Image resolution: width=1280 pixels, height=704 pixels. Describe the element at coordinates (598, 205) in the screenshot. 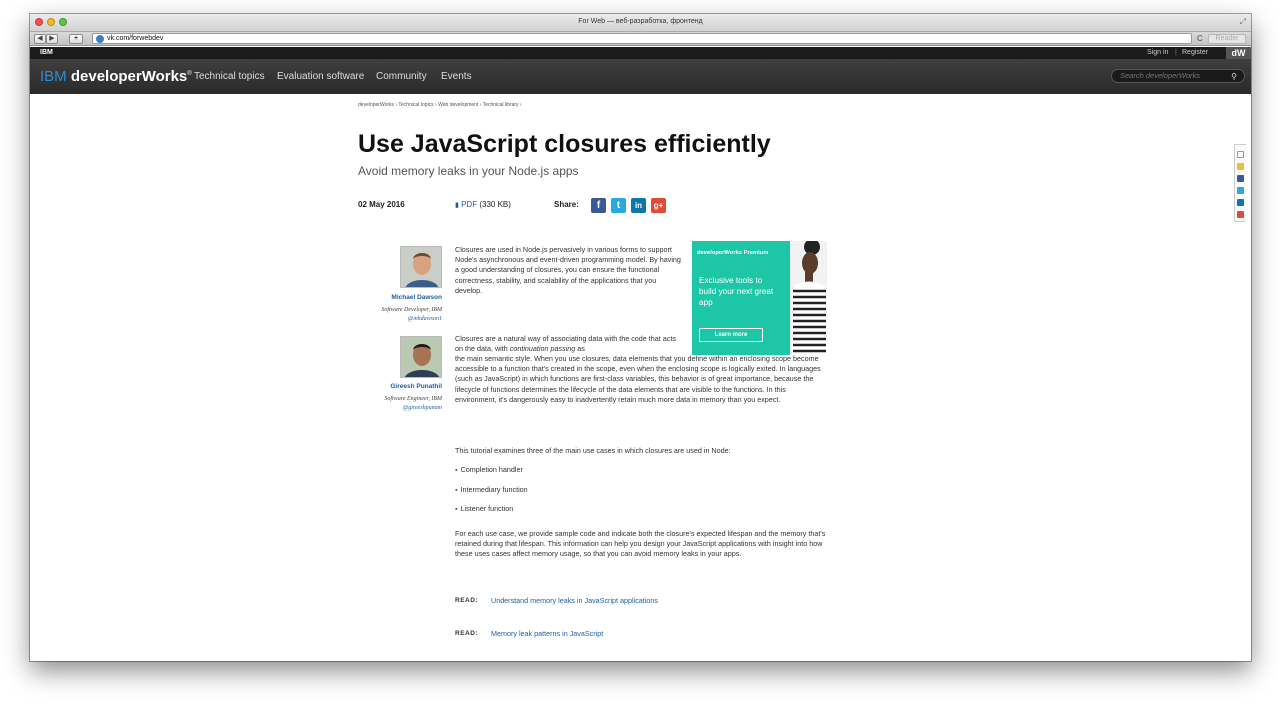

I see `facebook-icon: f` at that location.